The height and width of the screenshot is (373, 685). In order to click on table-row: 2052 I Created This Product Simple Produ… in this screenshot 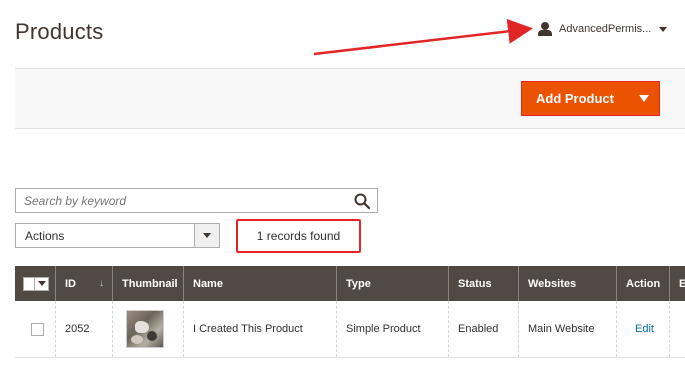, I will do `click(350, 329)`.